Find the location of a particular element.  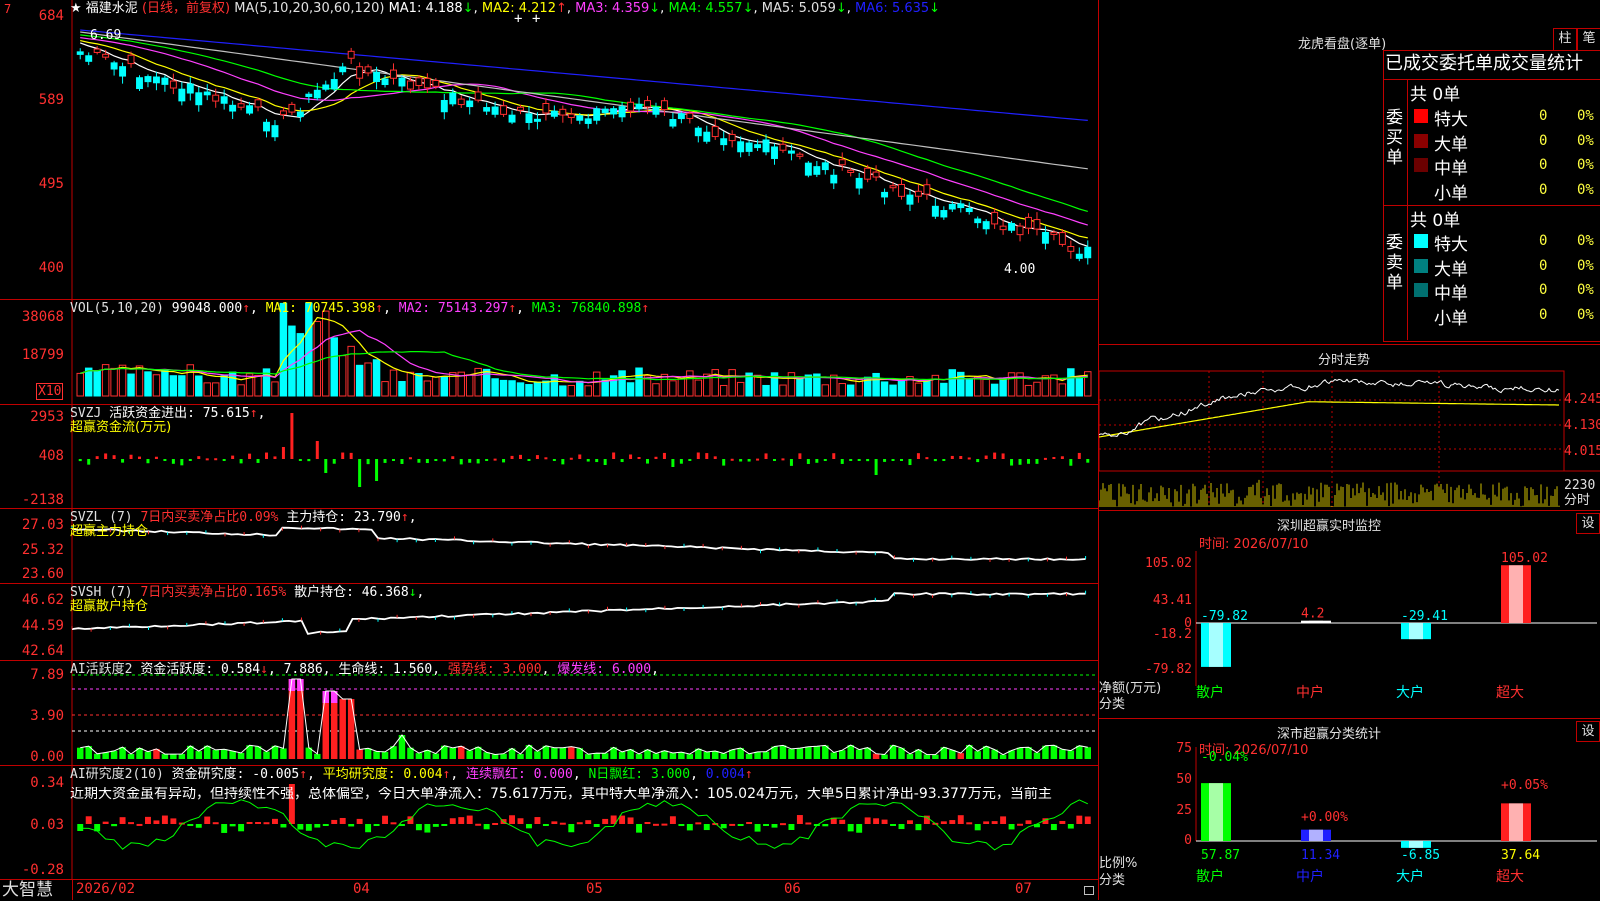

sell-row-label: 小单 is located at coordinates (1451, 318).